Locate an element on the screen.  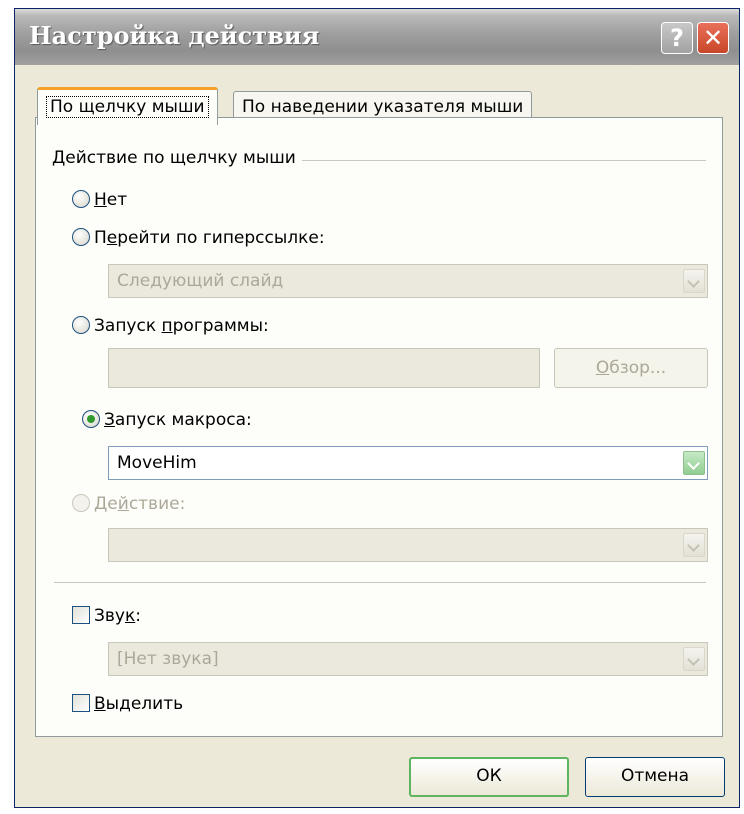
macro-chevron-down-icon is located at coordinates (694, 463).